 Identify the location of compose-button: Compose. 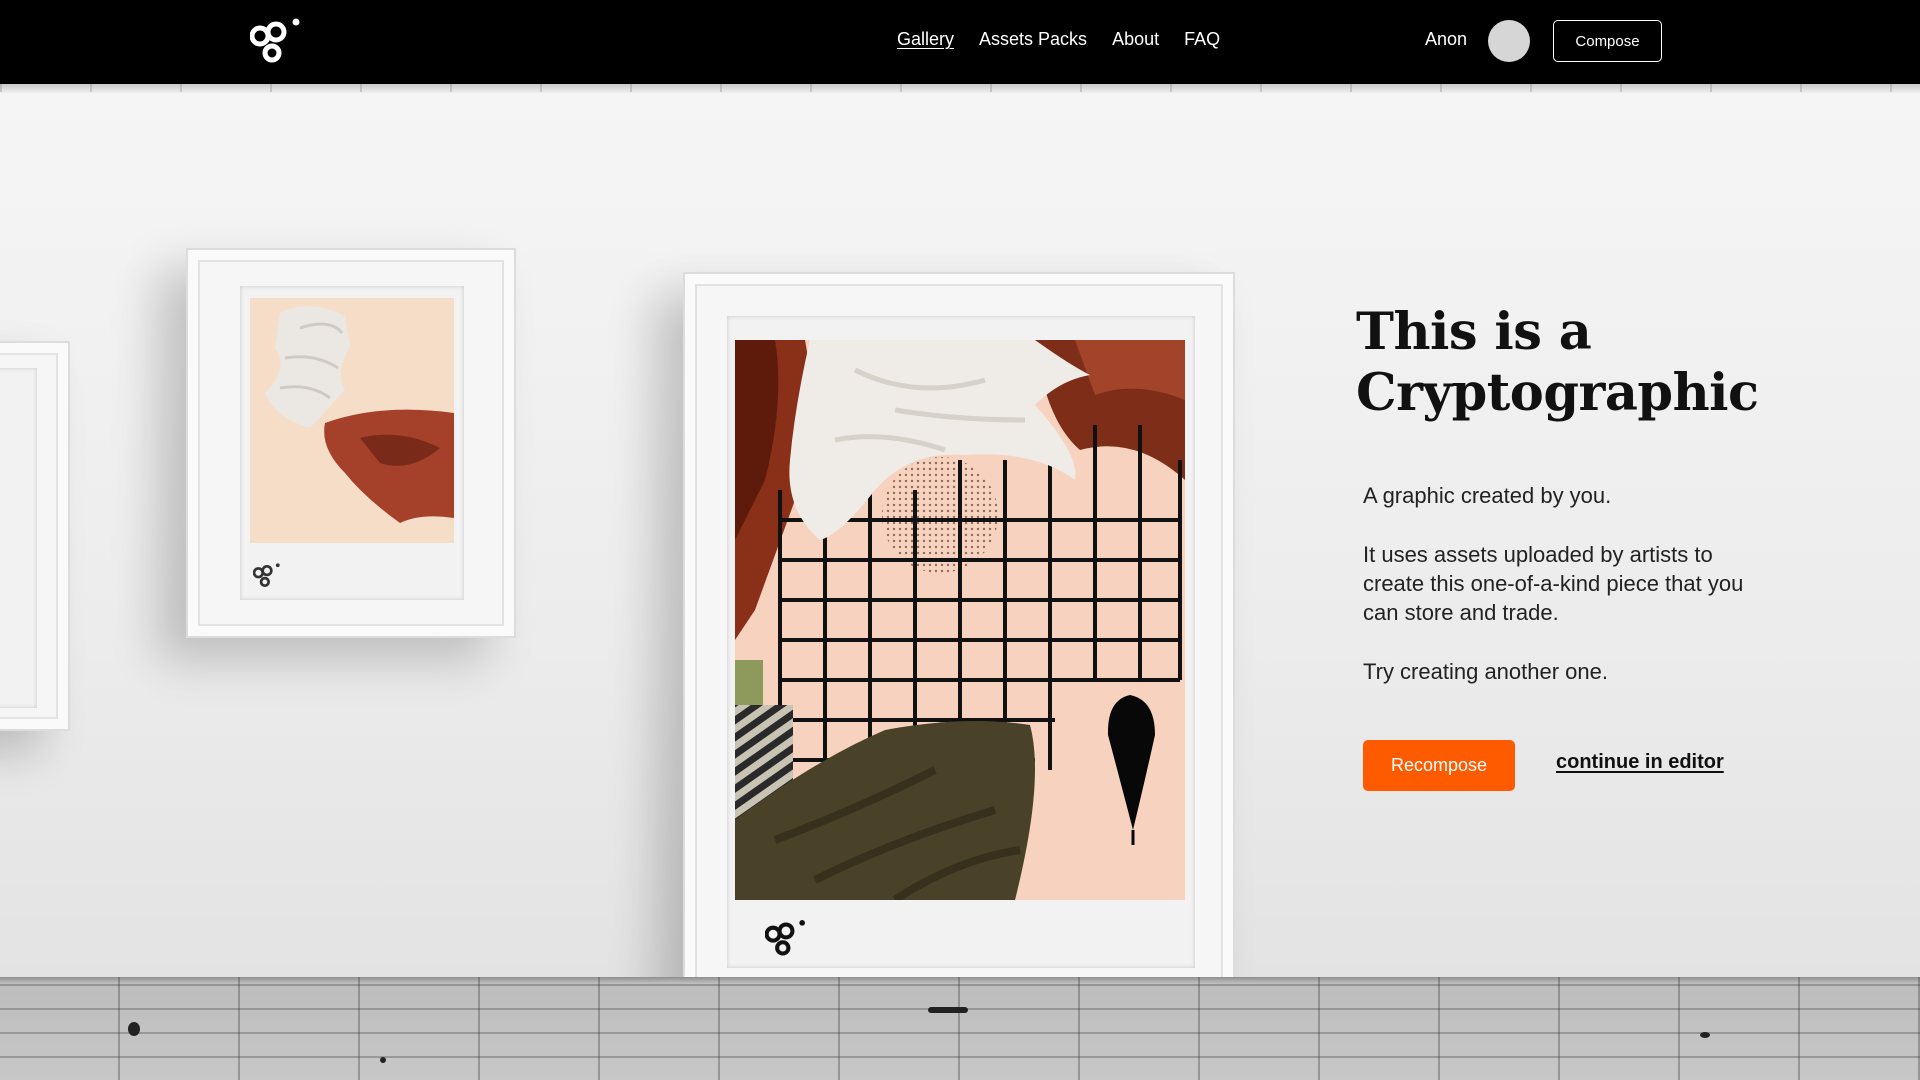
(1607, 41).